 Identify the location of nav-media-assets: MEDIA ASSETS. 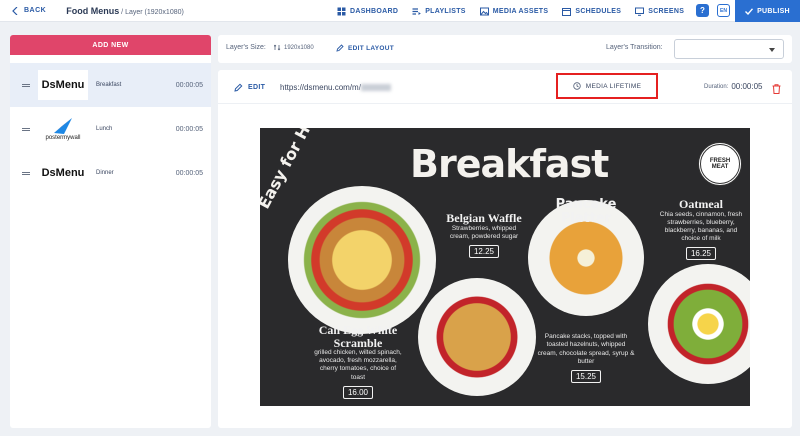
(514, 11).